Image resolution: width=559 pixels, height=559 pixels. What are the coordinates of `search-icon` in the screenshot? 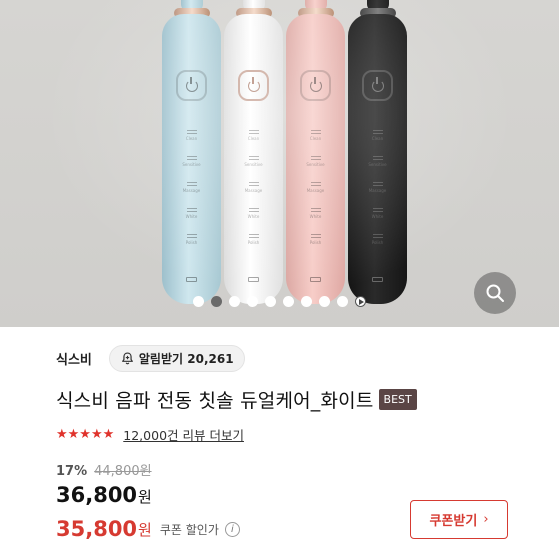 It's located at (495, 293).